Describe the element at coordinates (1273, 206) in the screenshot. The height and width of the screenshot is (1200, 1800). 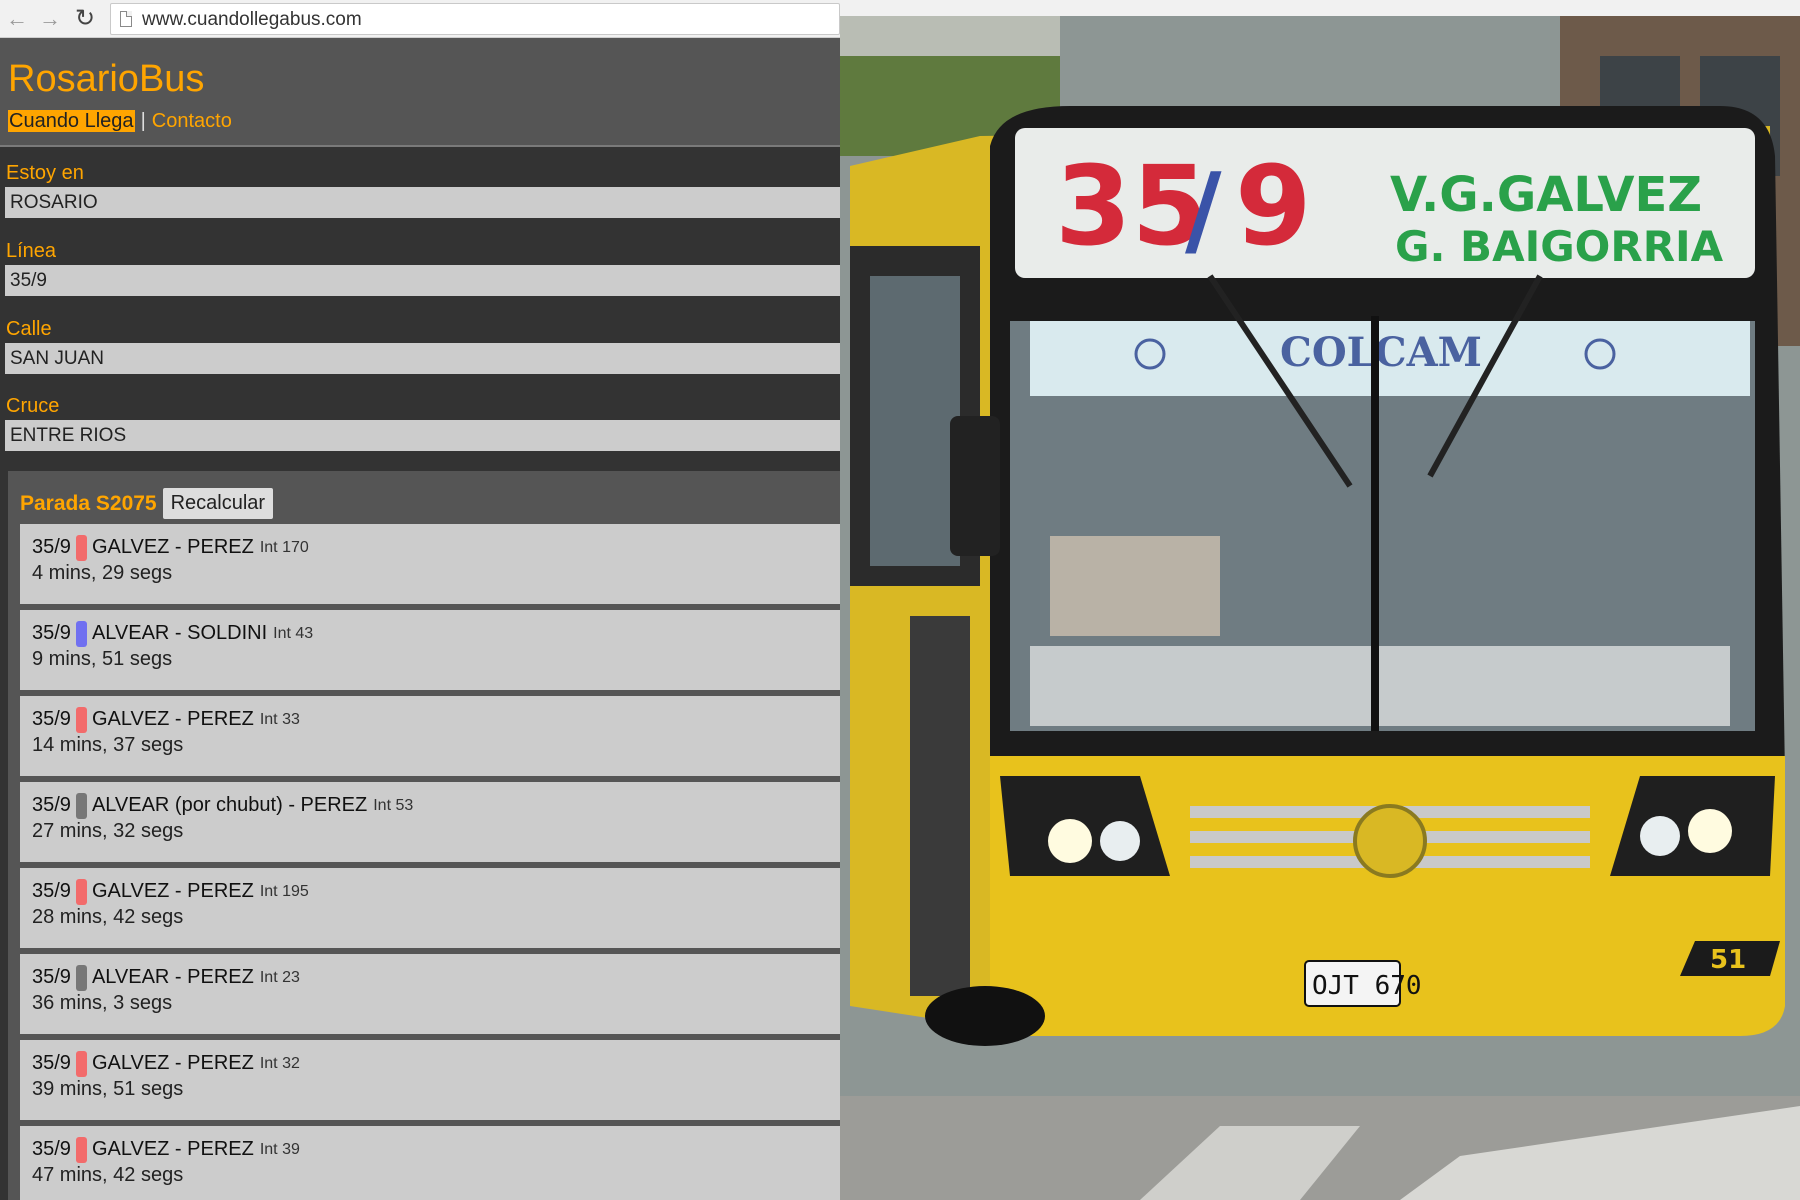
I see `sign-route-sub: 9` at that location.